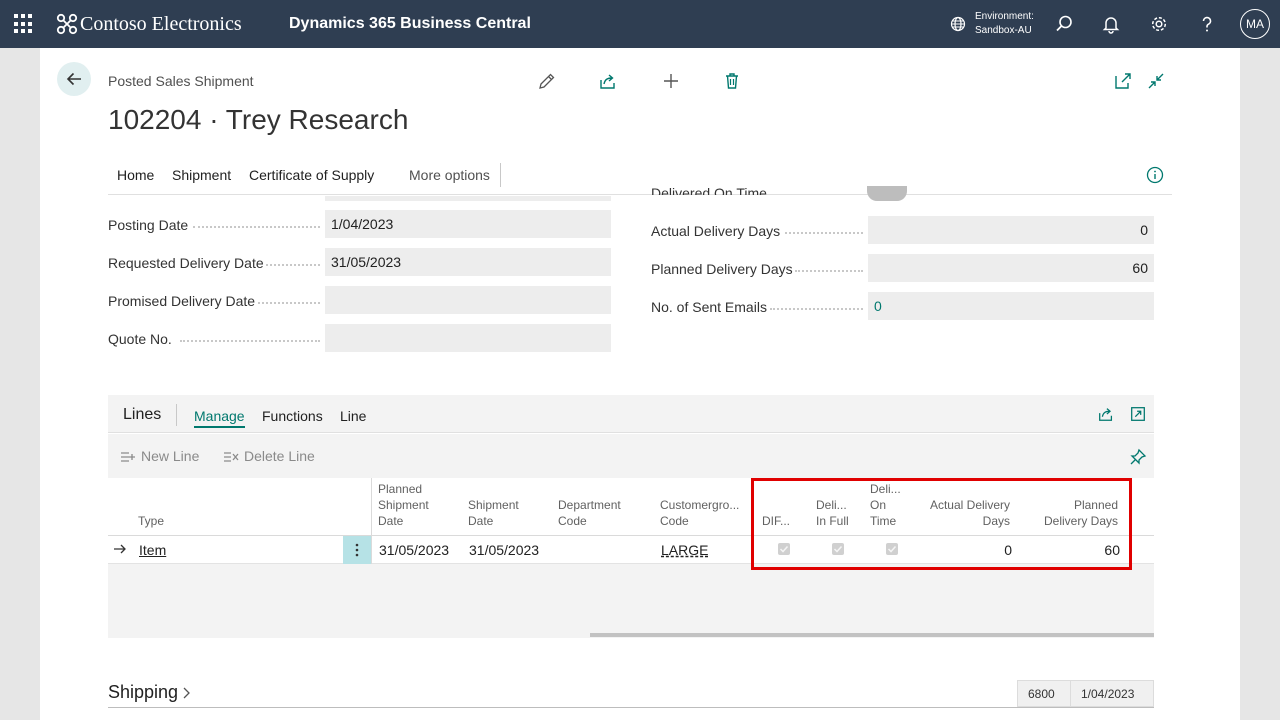 The height and width of the screenshot is (720, 1280). I want to click on planned-delivery-days-label: Planned Delivery Days, so click(722, 269).